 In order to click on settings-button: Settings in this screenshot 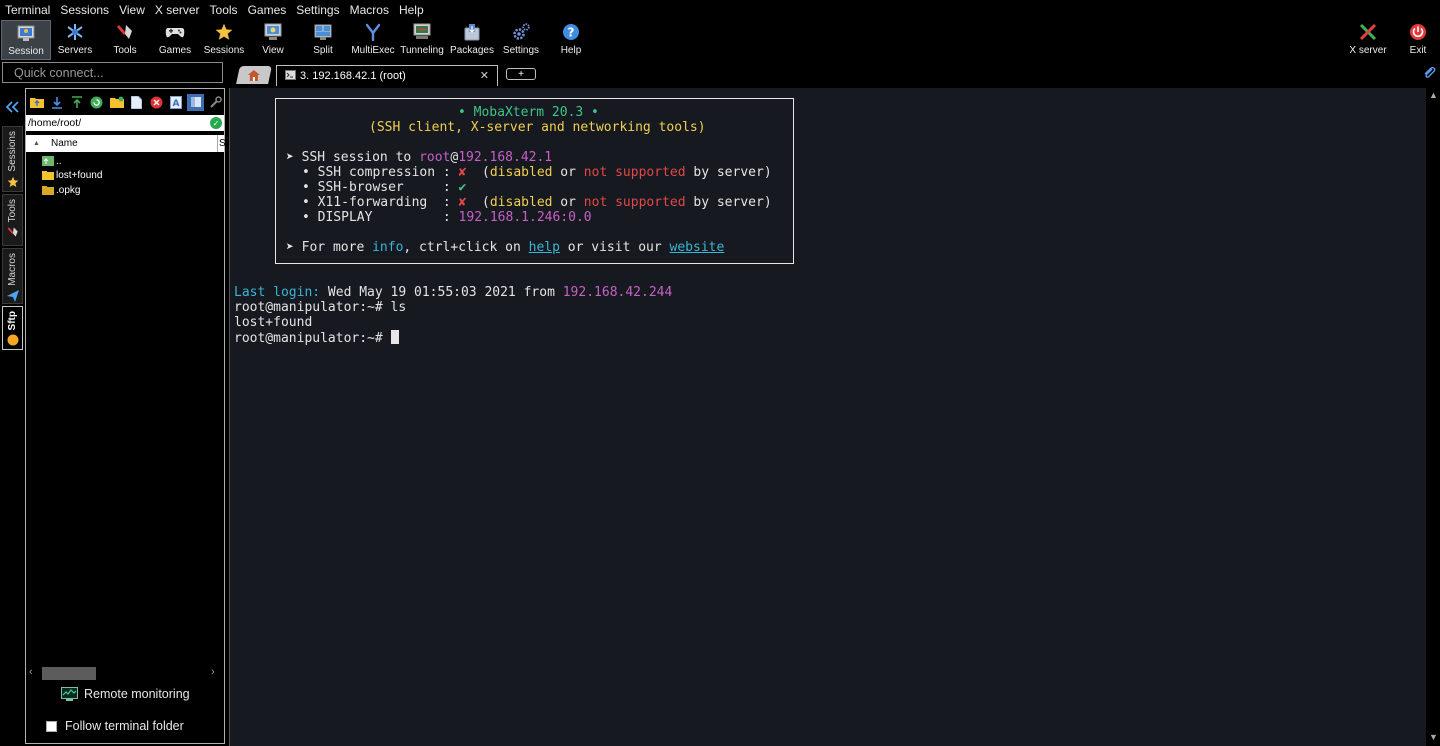, I will do `click(521, 40)`.